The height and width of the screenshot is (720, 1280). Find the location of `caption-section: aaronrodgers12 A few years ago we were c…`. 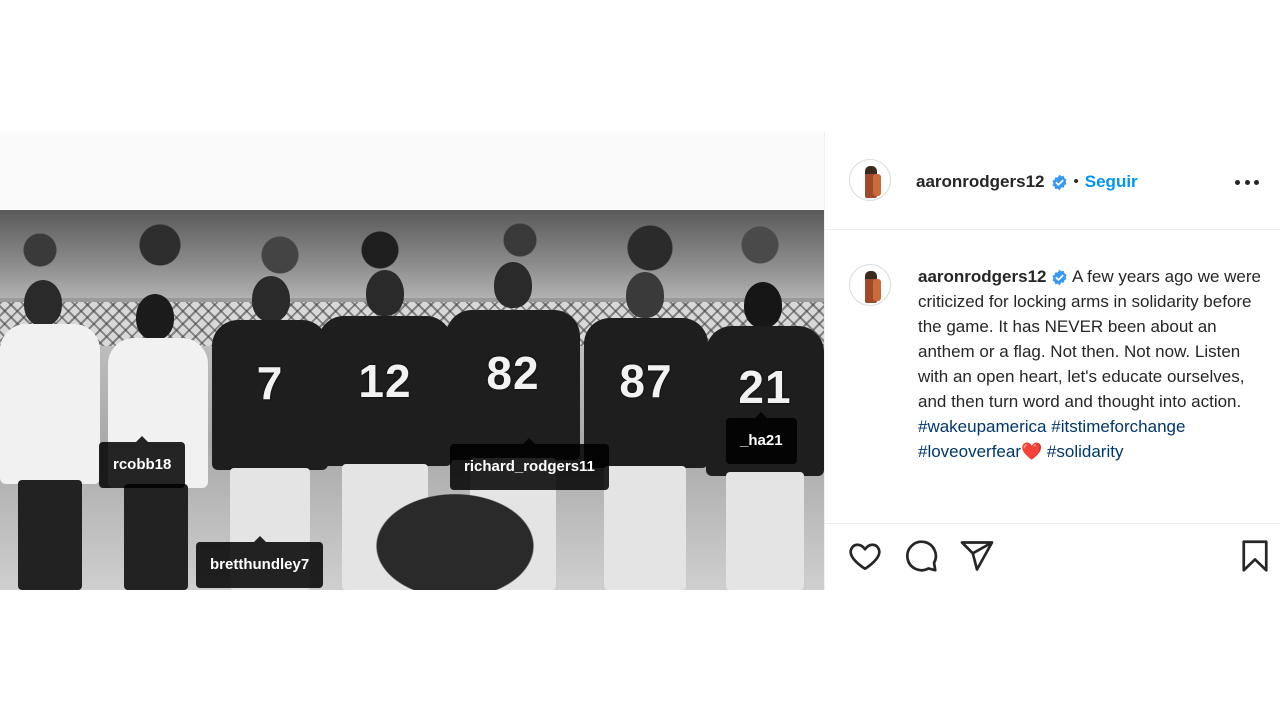

caption-section: aaronrodgers12 A few years ago we were c… is located at coordinates (1052, 377).